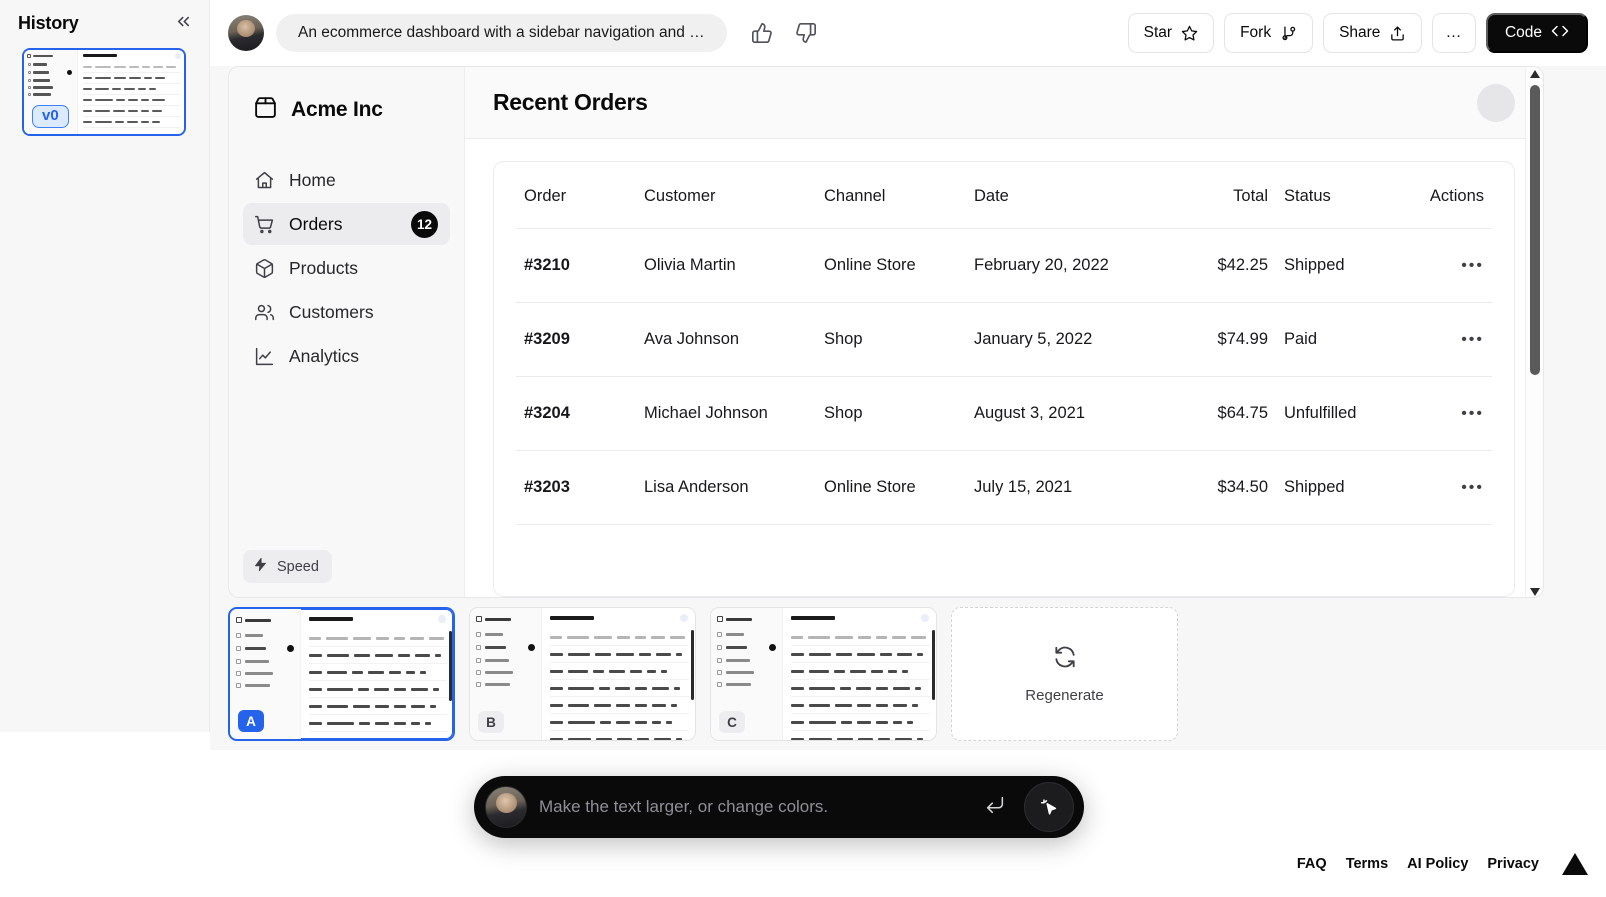  Describe the element at coordinates (239, 620) in the screenshot. I see `package-icon` at that location.